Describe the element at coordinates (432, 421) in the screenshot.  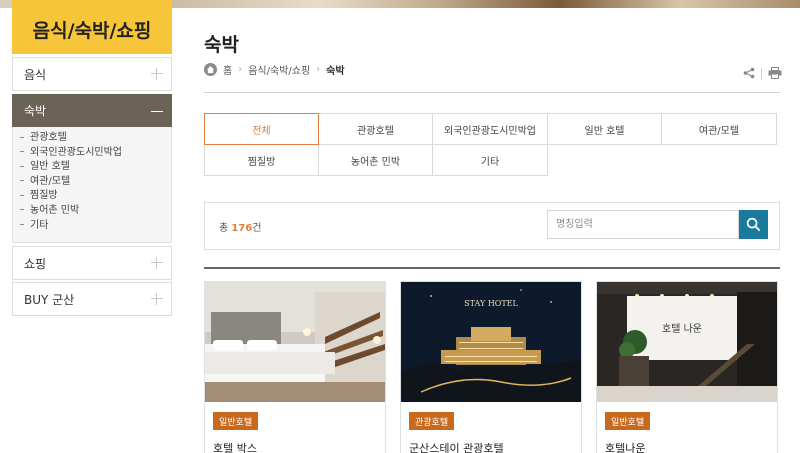
I see `category-badge: 관광호텔` at that location.